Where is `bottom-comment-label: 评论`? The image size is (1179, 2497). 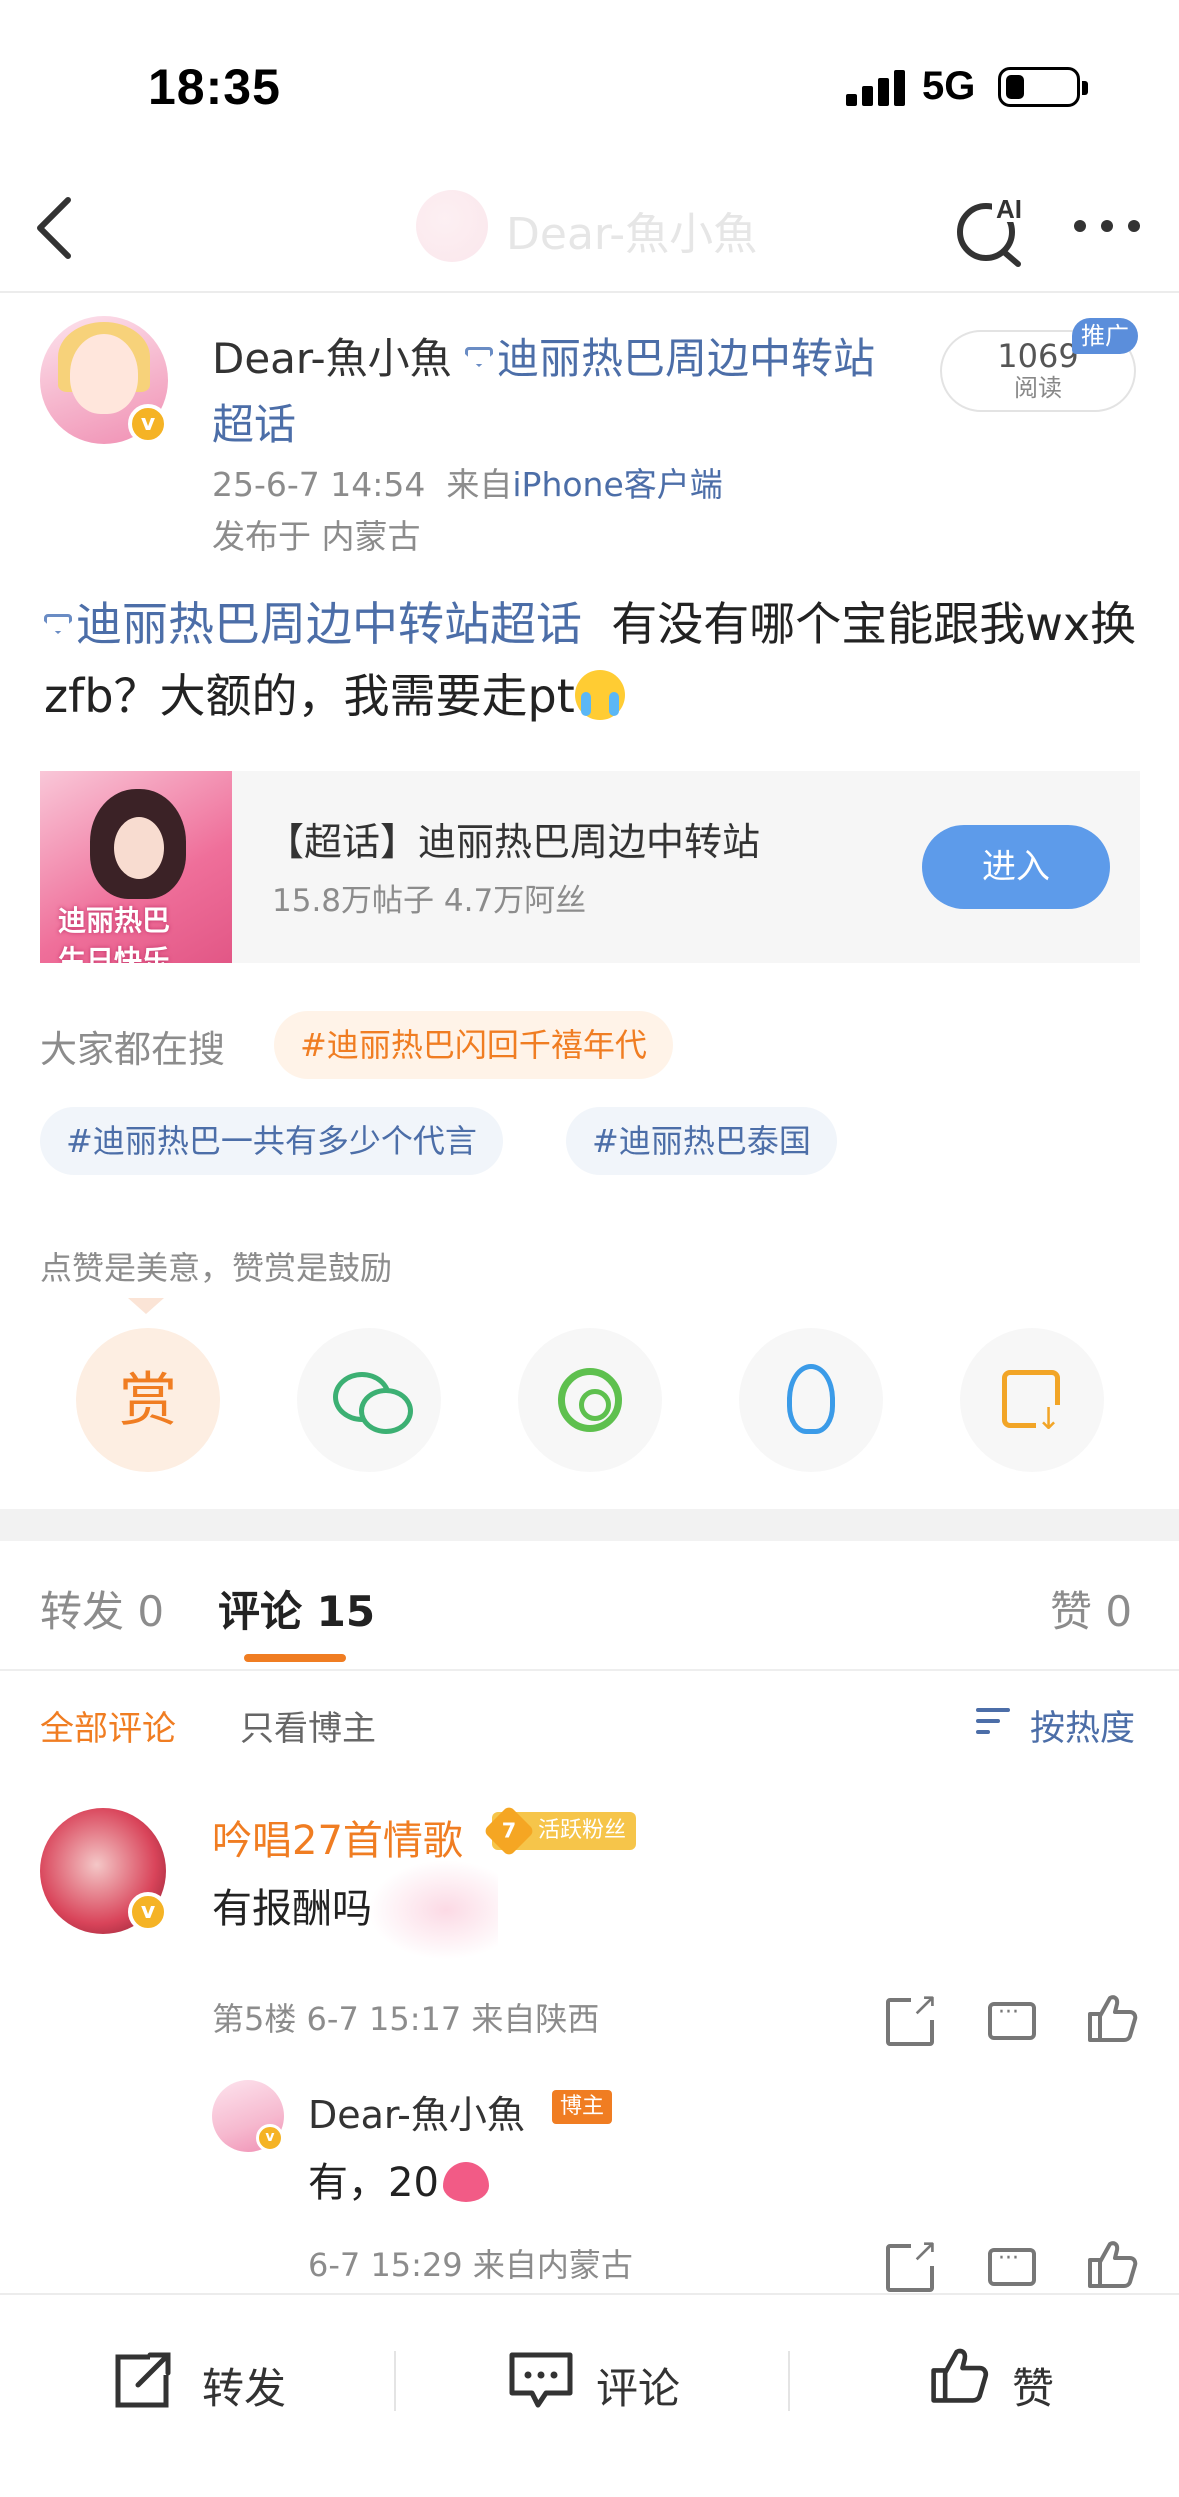 bottom-comment-label: 评论 is located at coordinates (638, 2388).